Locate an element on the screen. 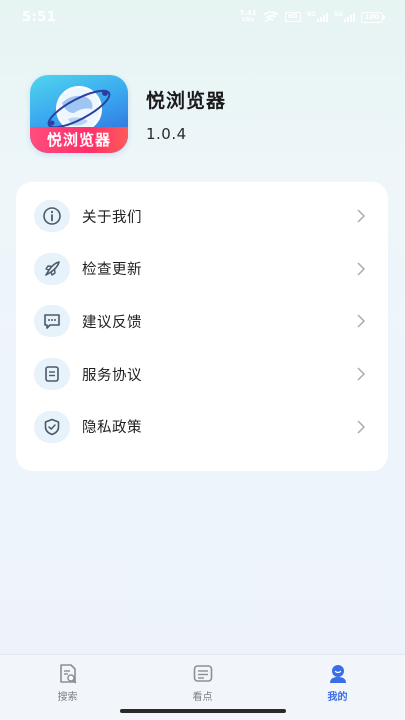 Image resolution: width=405 pixels, height=720 pixels. shield-icon is located at coordinates (52, 426).